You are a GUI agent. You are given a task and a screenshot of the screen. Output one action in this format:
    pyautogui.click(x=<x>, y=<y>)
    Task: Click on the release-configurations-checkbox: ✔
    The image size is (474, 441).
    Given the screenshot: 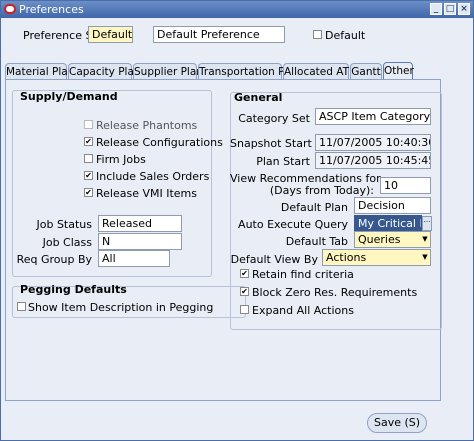 What is the action you would take?
    pyautogui.click(x=88, y=141)
    